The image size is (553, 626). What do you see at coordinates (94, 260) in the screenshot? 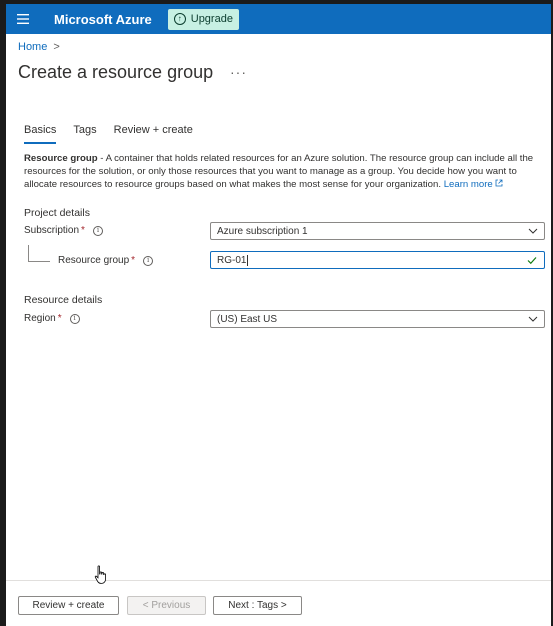
I see `resource-group-label-text: Resource group` at bounding box center [94, 260].